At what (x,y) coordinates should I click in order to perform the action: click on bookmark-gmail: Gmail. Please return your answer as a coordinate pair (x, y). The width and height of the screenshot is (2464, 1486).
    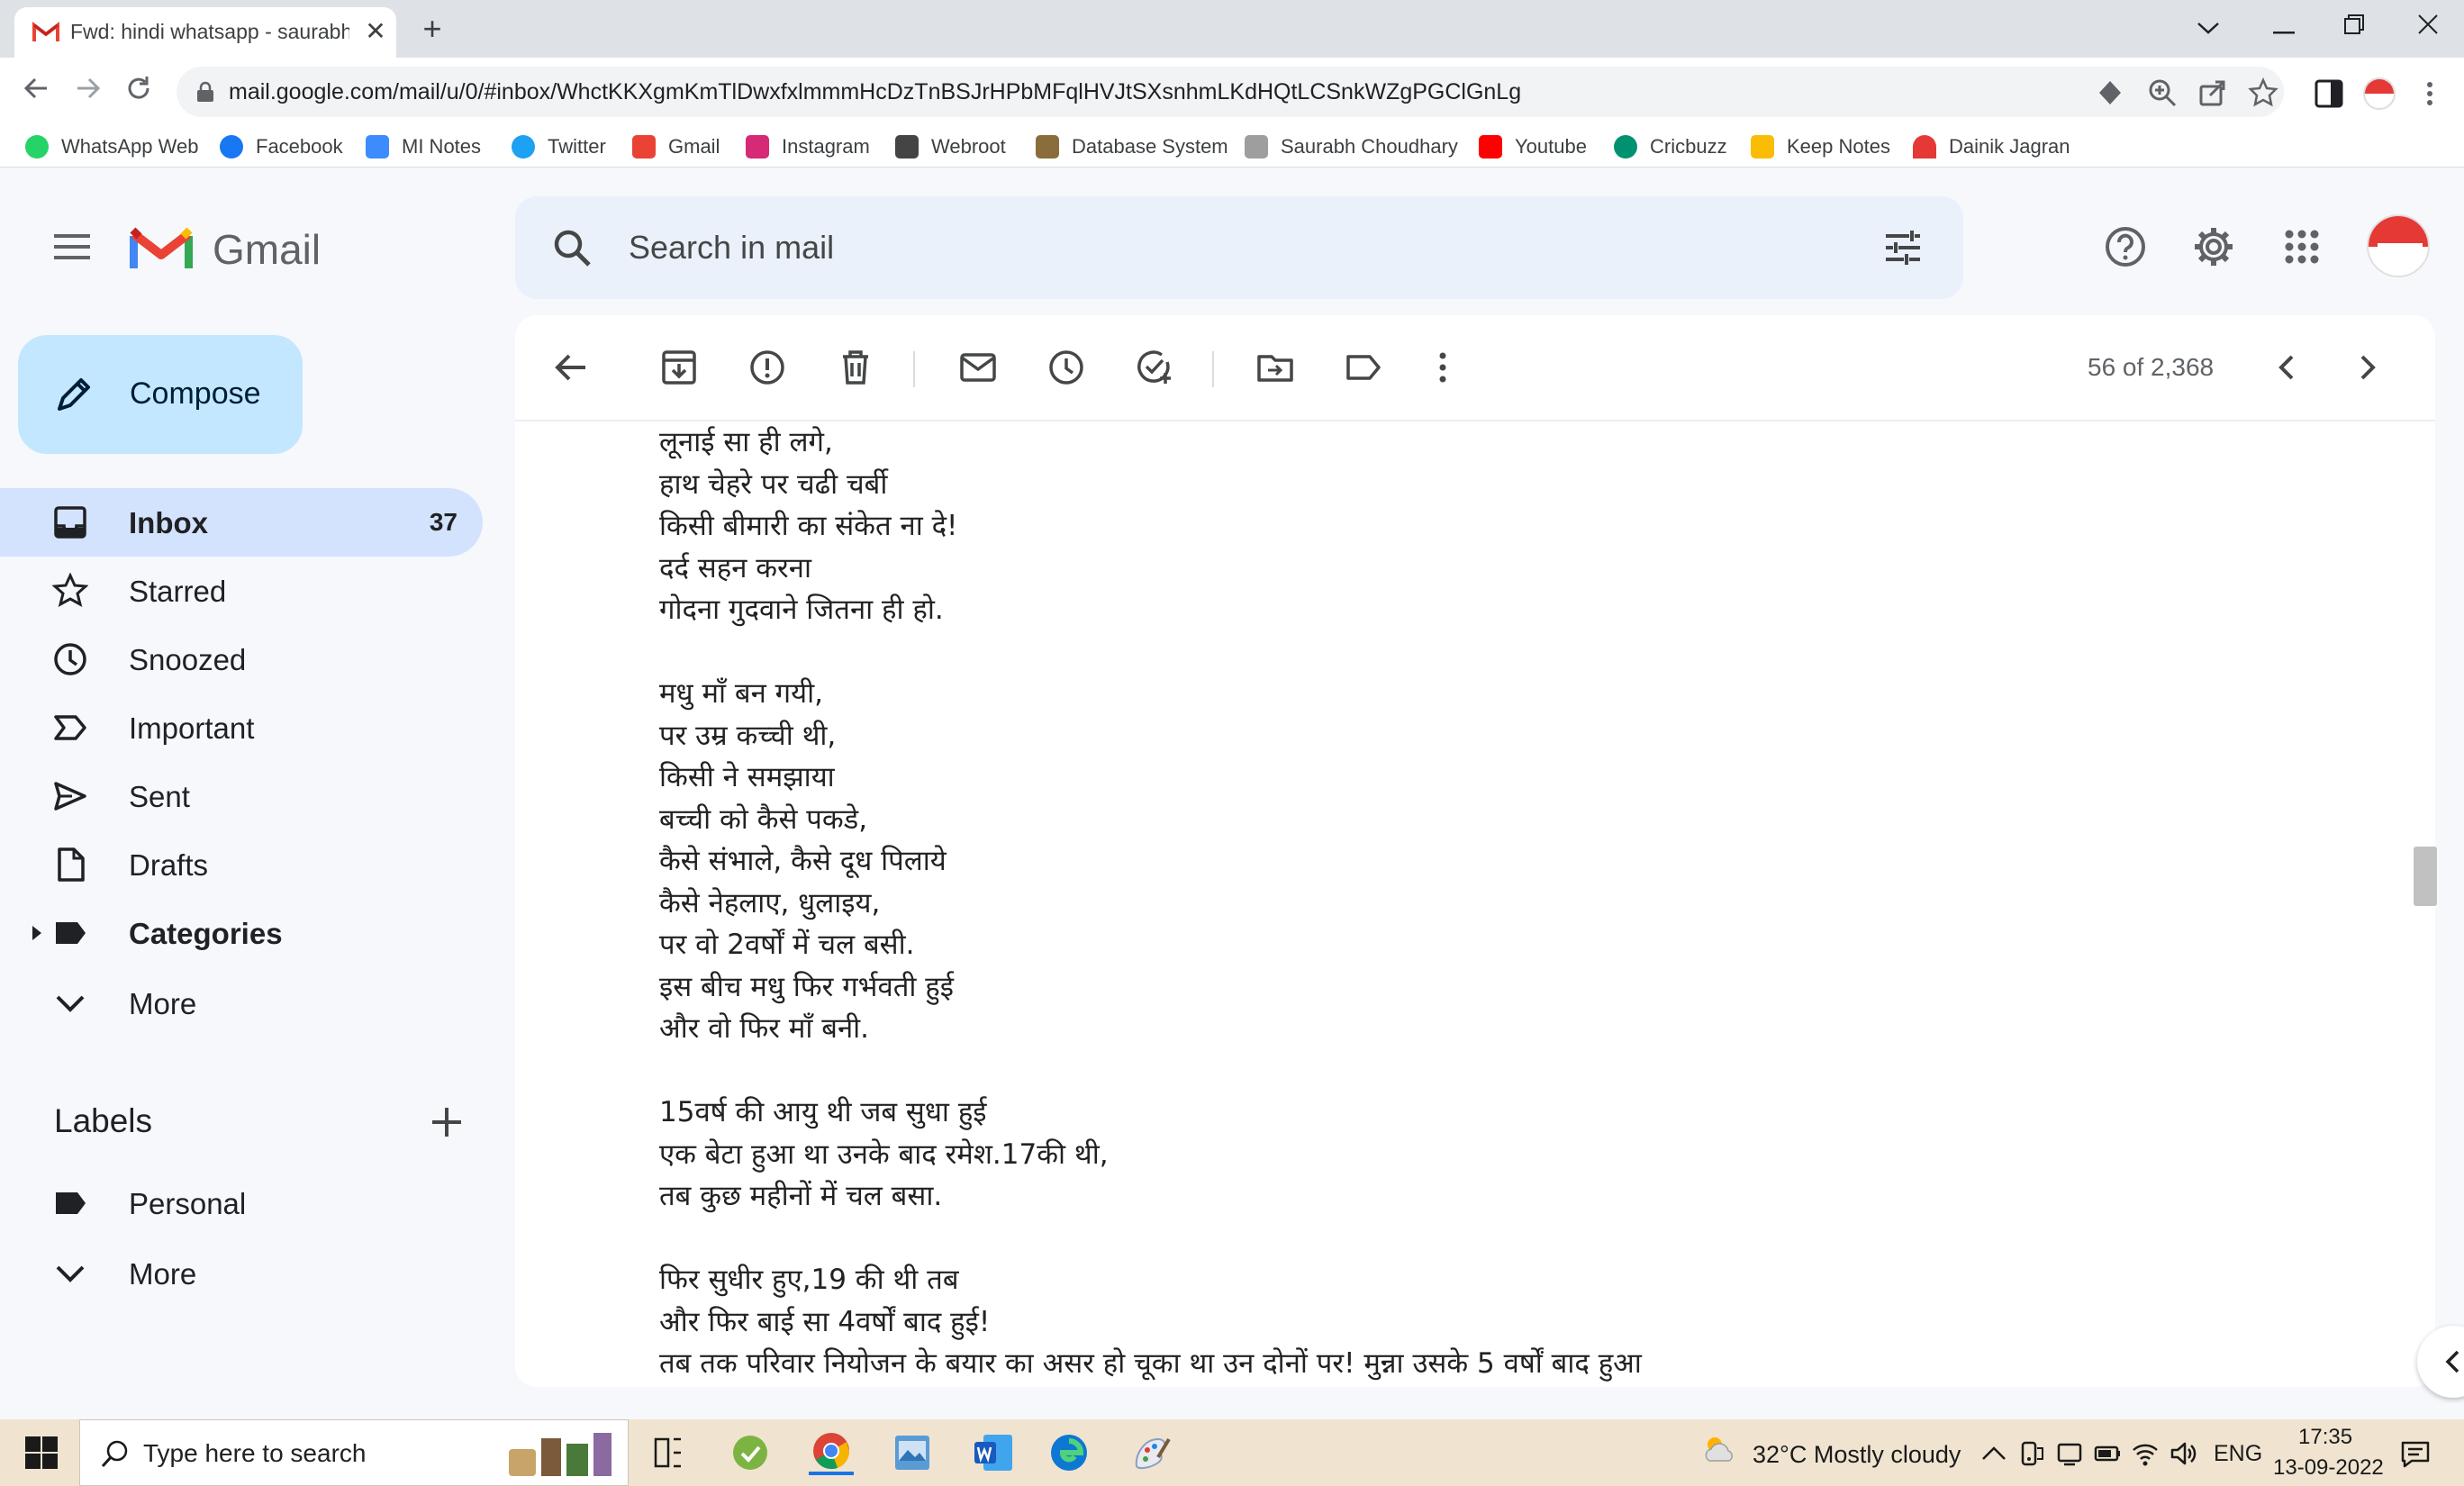
    Looking at the image, I should click on (676, 146).